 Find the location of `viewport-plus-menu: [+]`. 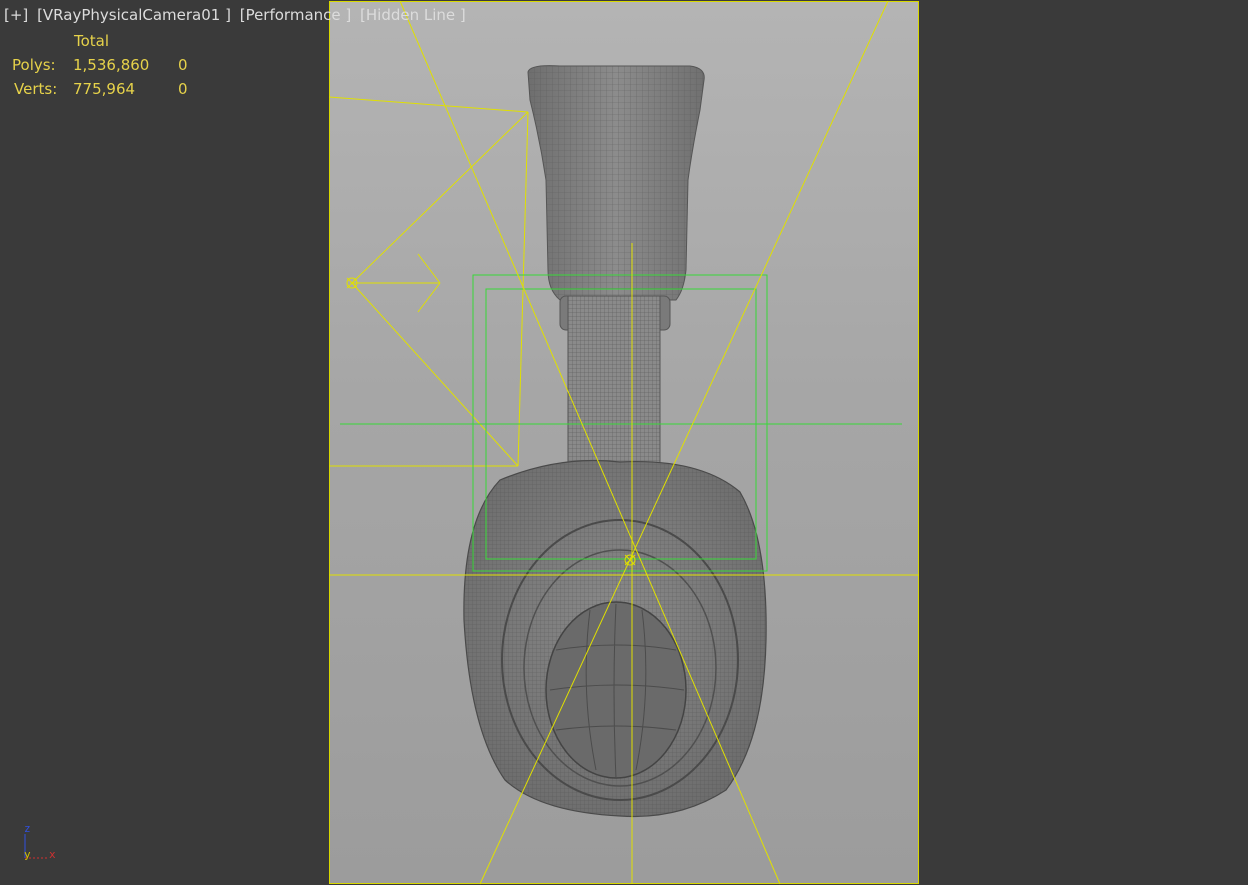

viewport-plus-menu: [+] is located at coordinates (16, 15).